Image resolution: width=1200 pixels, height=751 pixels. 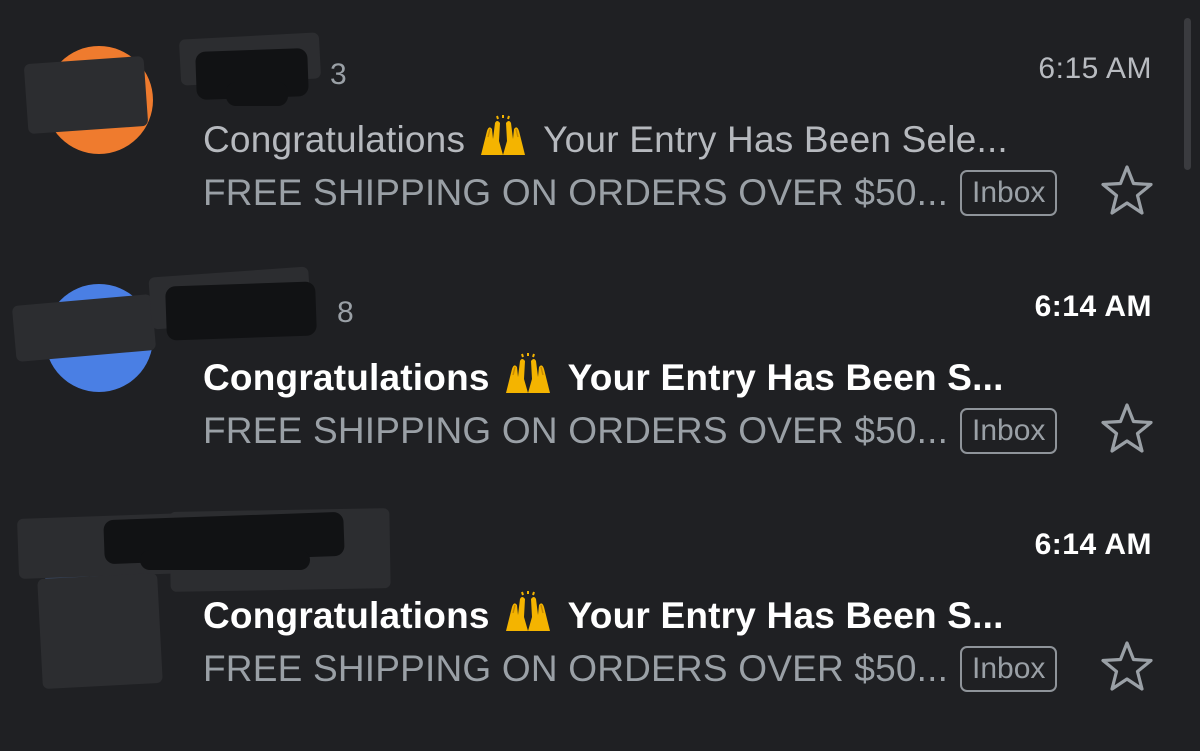 What do you see at coordinates (1095, 68) in the screenshot?
I see `timestamp: 6:15 AM` at bounding box center [1095, 68].